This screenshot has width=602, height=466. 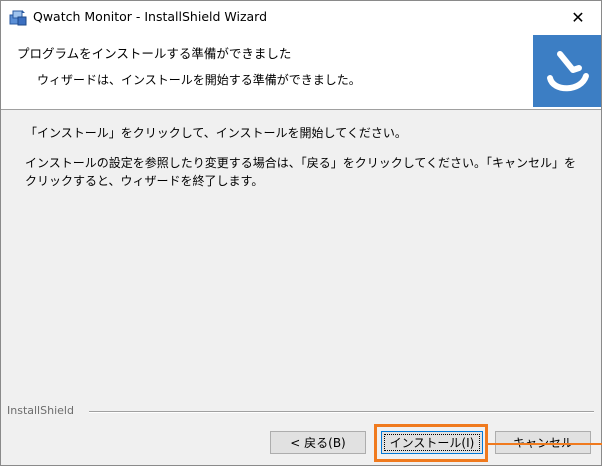 I want to click on title-bar: Qwatch Monitor - InstallShield Wizard ✕, so click(x=301, y=17).